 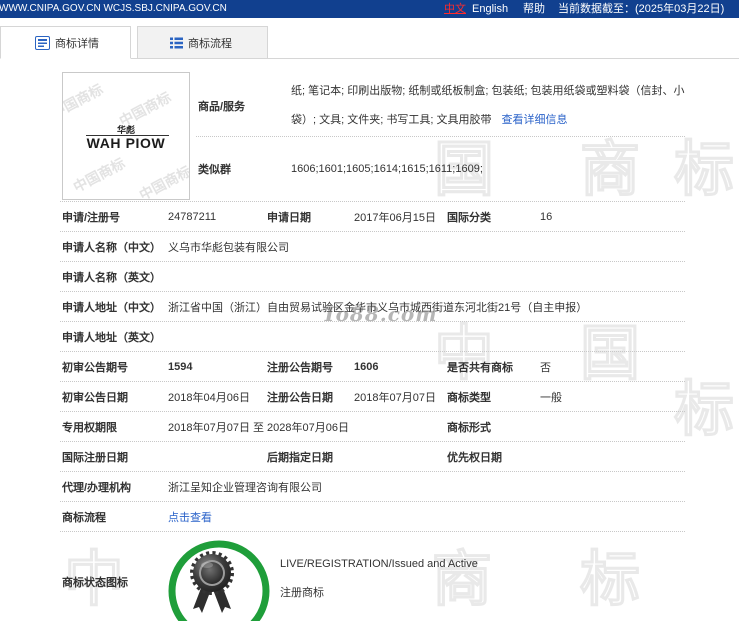 I want to click on prelim-pub-no-label: 初审公告期号, so click(x=95, y=367).